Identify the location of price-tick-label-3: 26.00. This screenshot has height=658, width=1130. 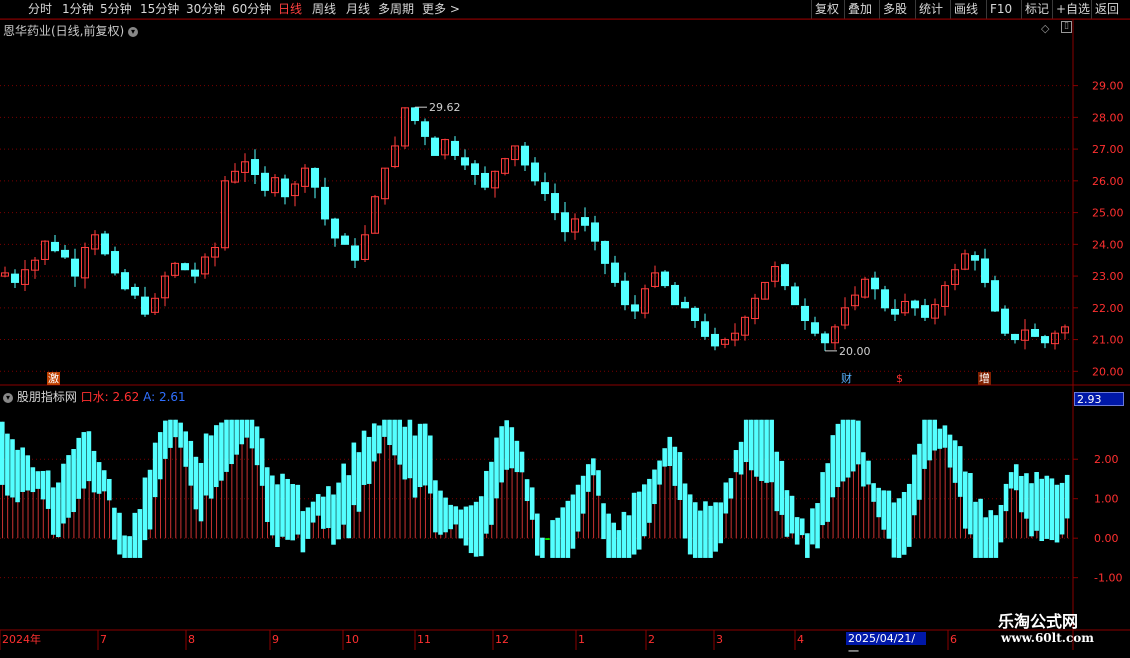
(1108, 181).